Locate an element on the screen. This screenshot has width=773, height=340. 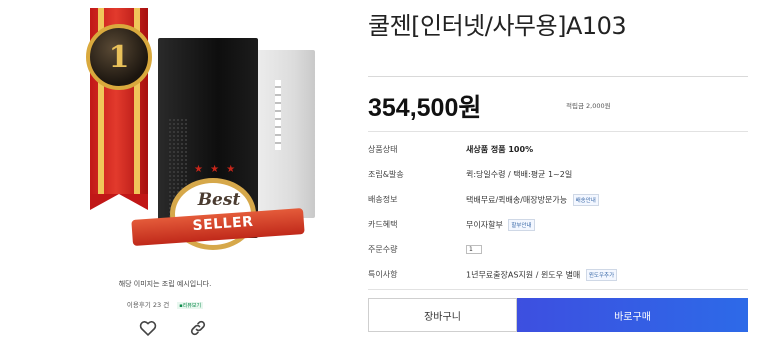
reward-points: 적립금 2,000원 is located at coordinates (588, 106).